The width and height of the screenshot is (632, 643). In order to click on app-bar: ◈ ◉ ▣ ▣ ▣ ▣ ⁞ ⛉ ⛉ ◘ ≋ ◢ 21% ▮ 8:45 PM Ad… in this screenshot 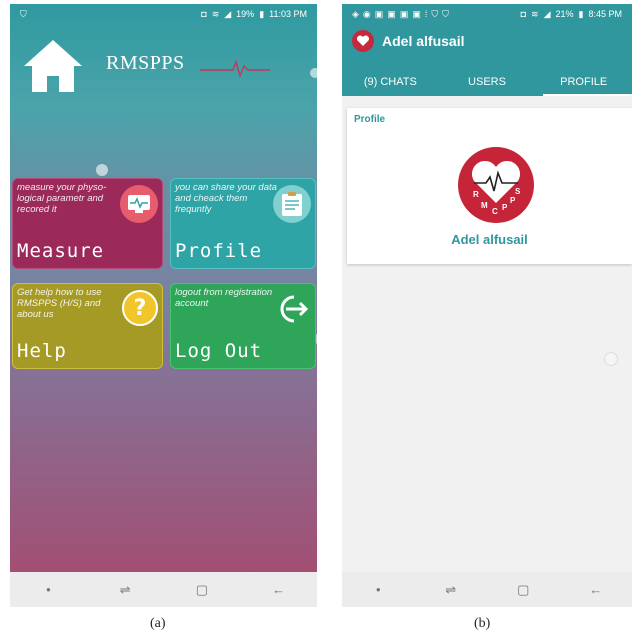, I will do `click(487, 50)`.